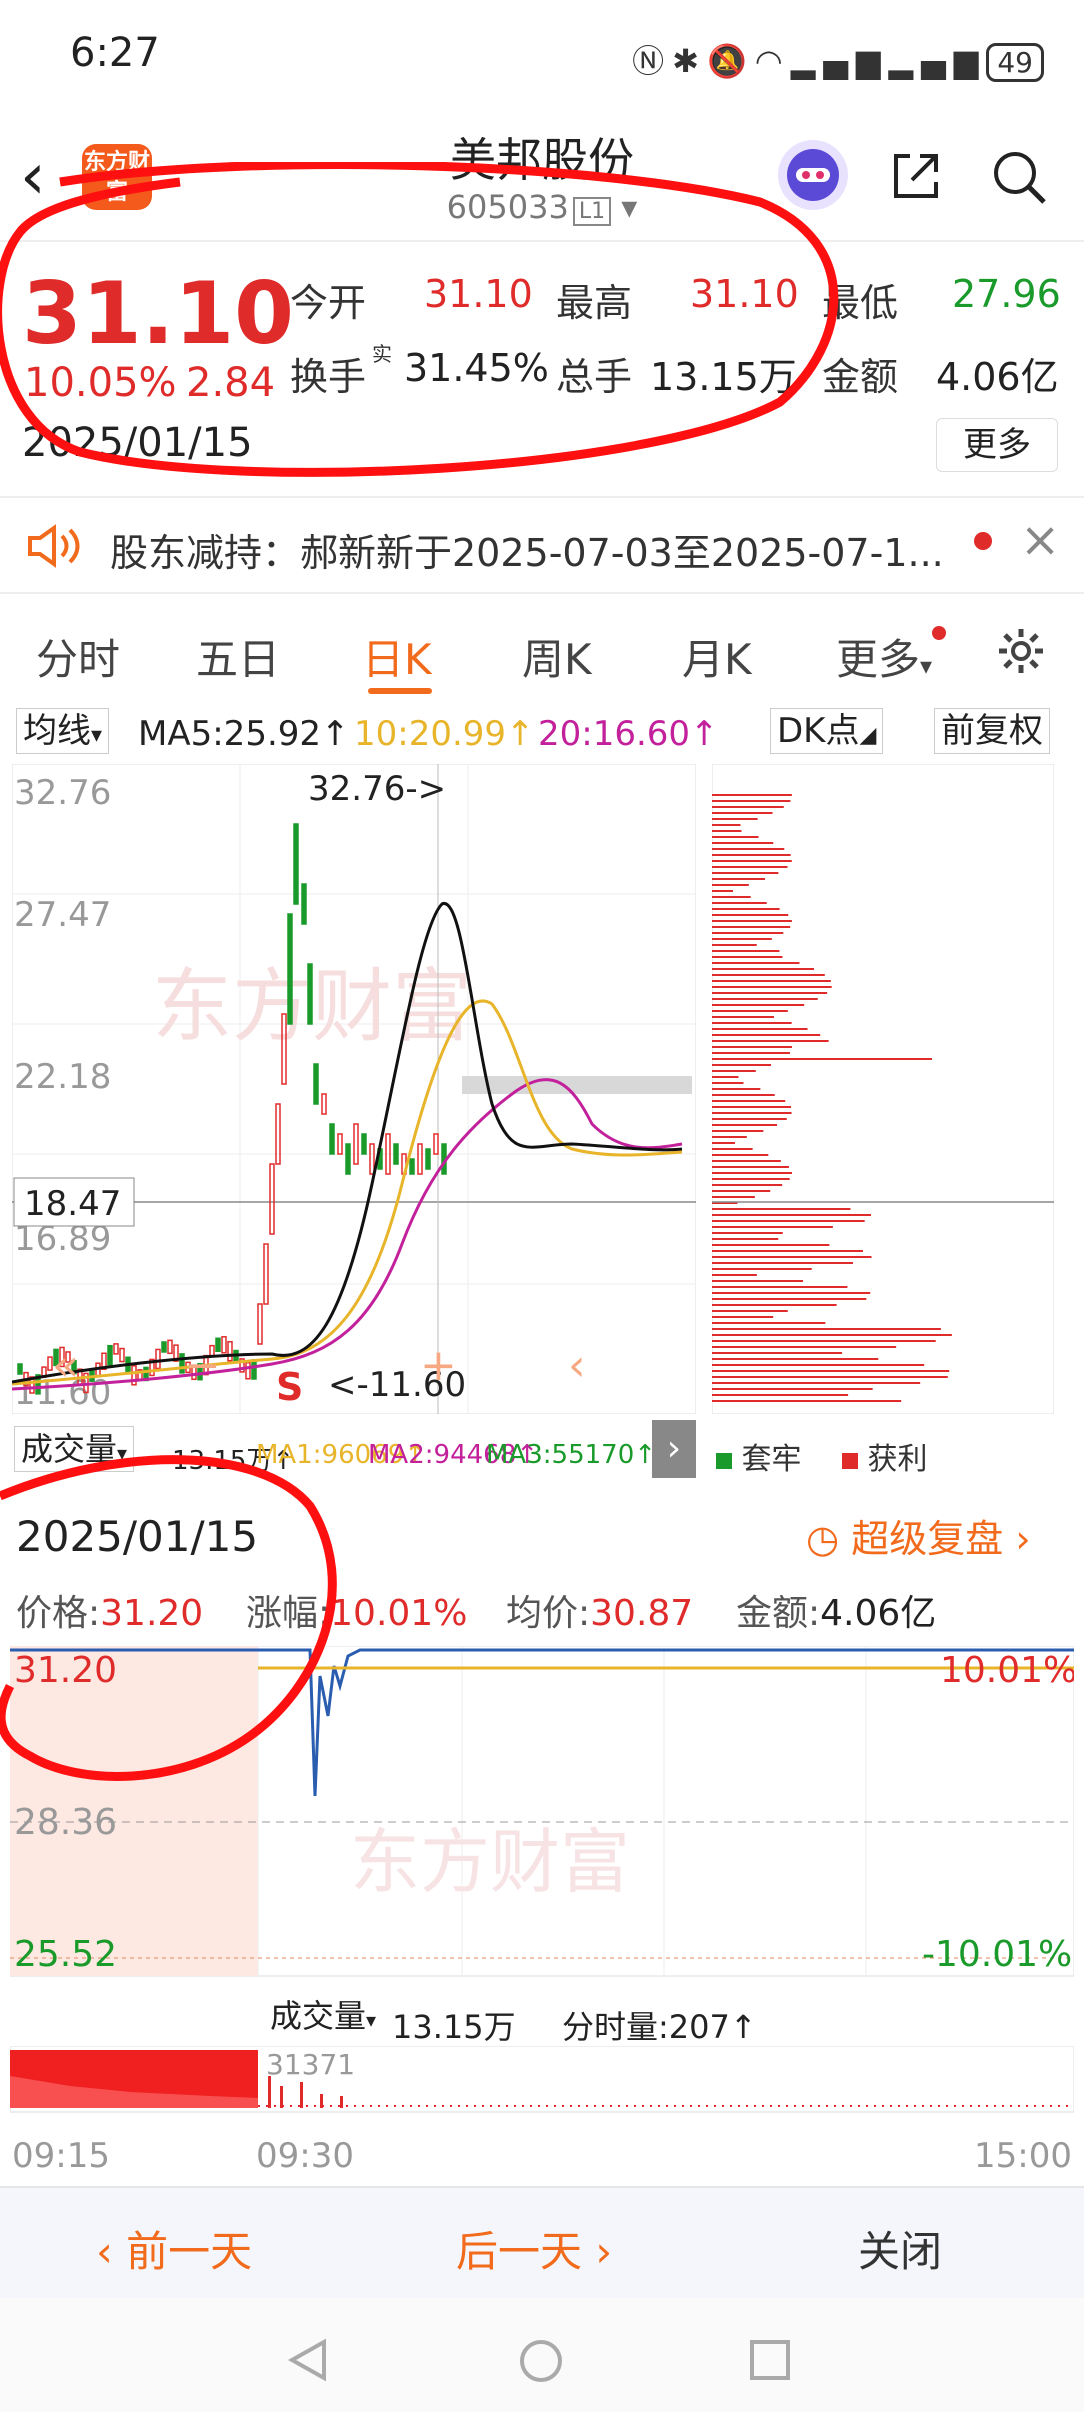 The height and width of the screenshot is (2412, 1084). I want to click on dk-select-label: DK点, so click(818, 731).